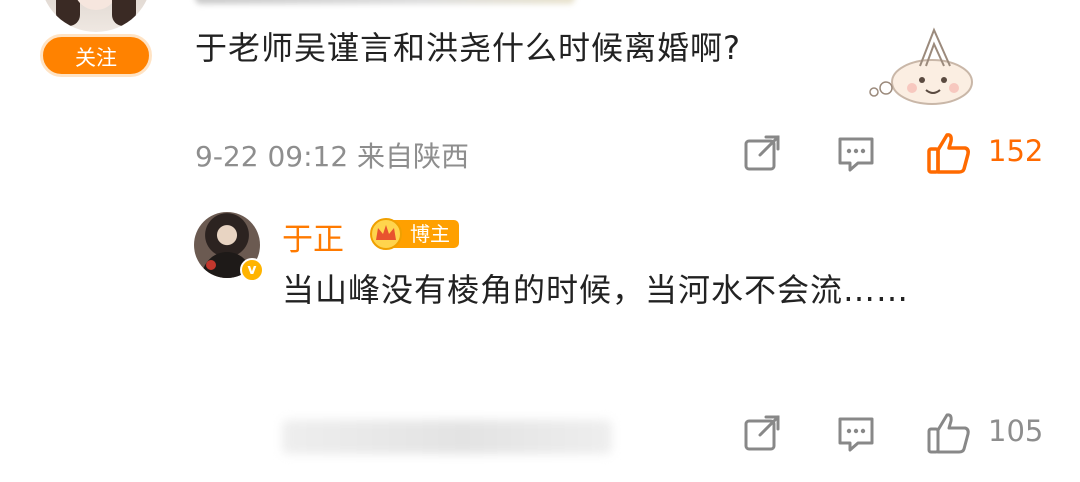  Describe the element at coordinates (96, 16) in the screenshot. I see `top-commenter-avatar` at that location.